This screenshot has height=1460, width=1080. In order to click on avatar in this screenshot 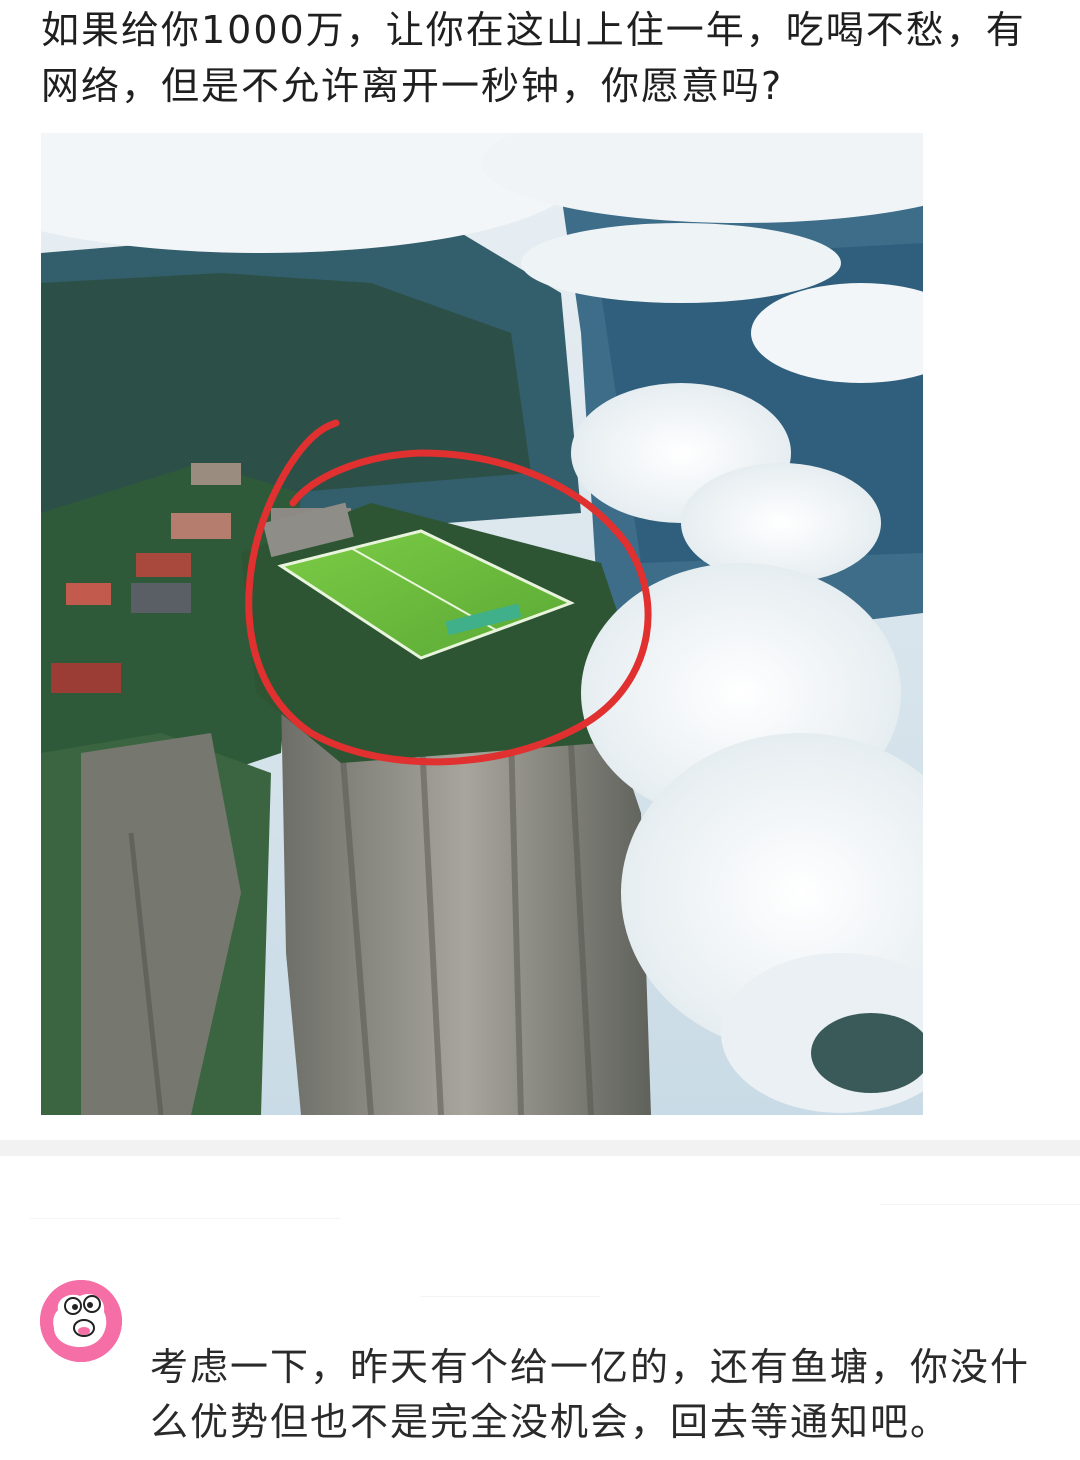, I will do `click(81, 1321)`.